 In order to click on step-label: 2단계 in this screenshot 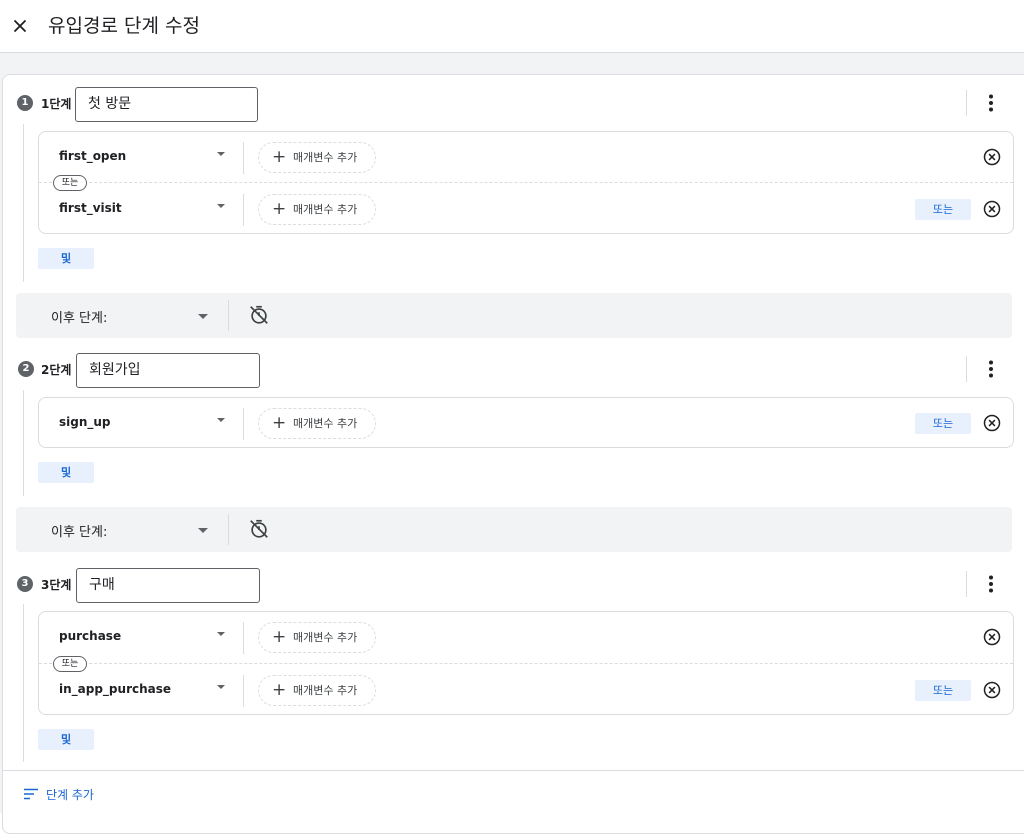, I will do `click(56, 370)`.